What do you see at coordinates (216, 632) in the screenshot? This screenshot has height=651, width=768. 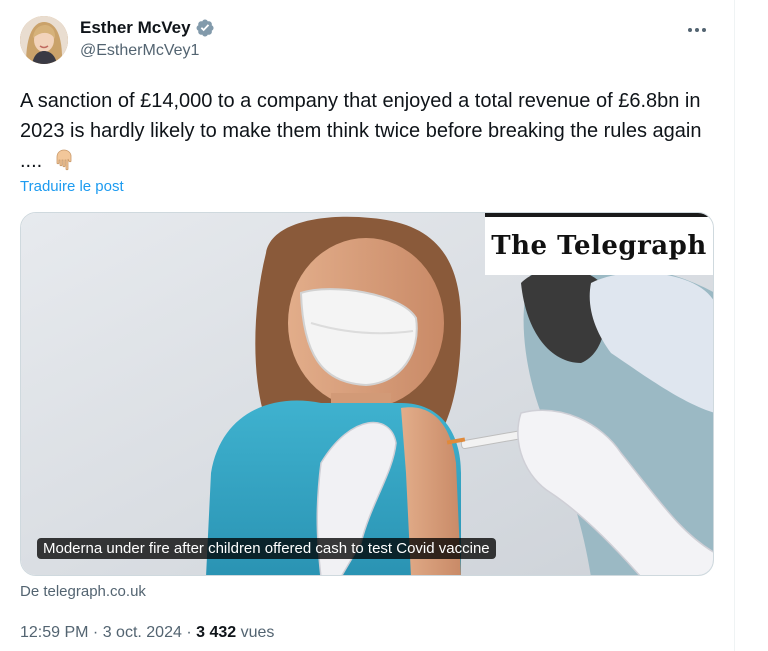 I see `views-count: 3 432` at bounding box center [216, 632].